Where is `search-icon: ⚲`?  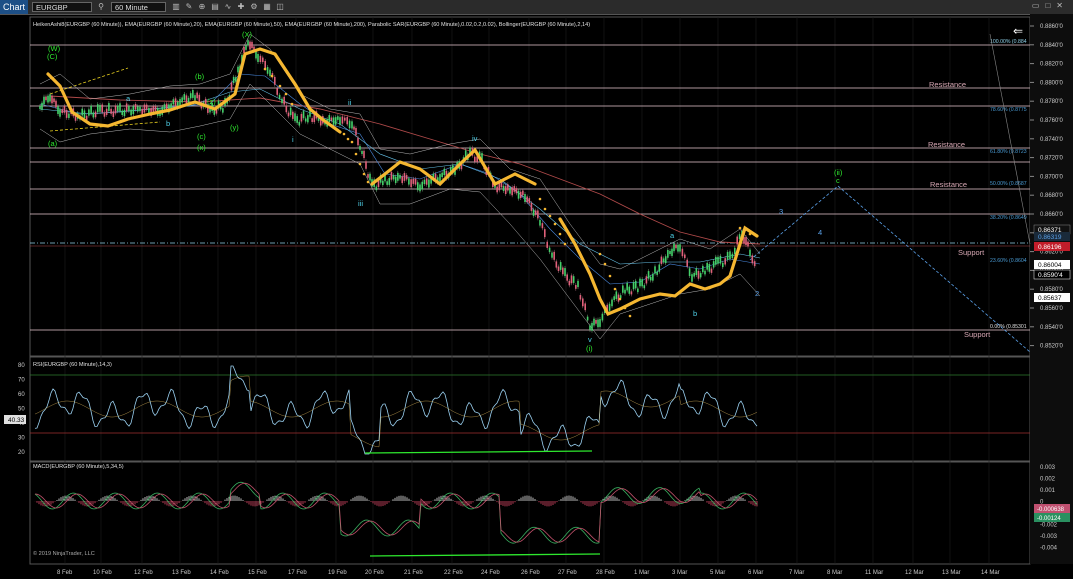
search-icon: ⚲ is located at coordinates (101, 7).